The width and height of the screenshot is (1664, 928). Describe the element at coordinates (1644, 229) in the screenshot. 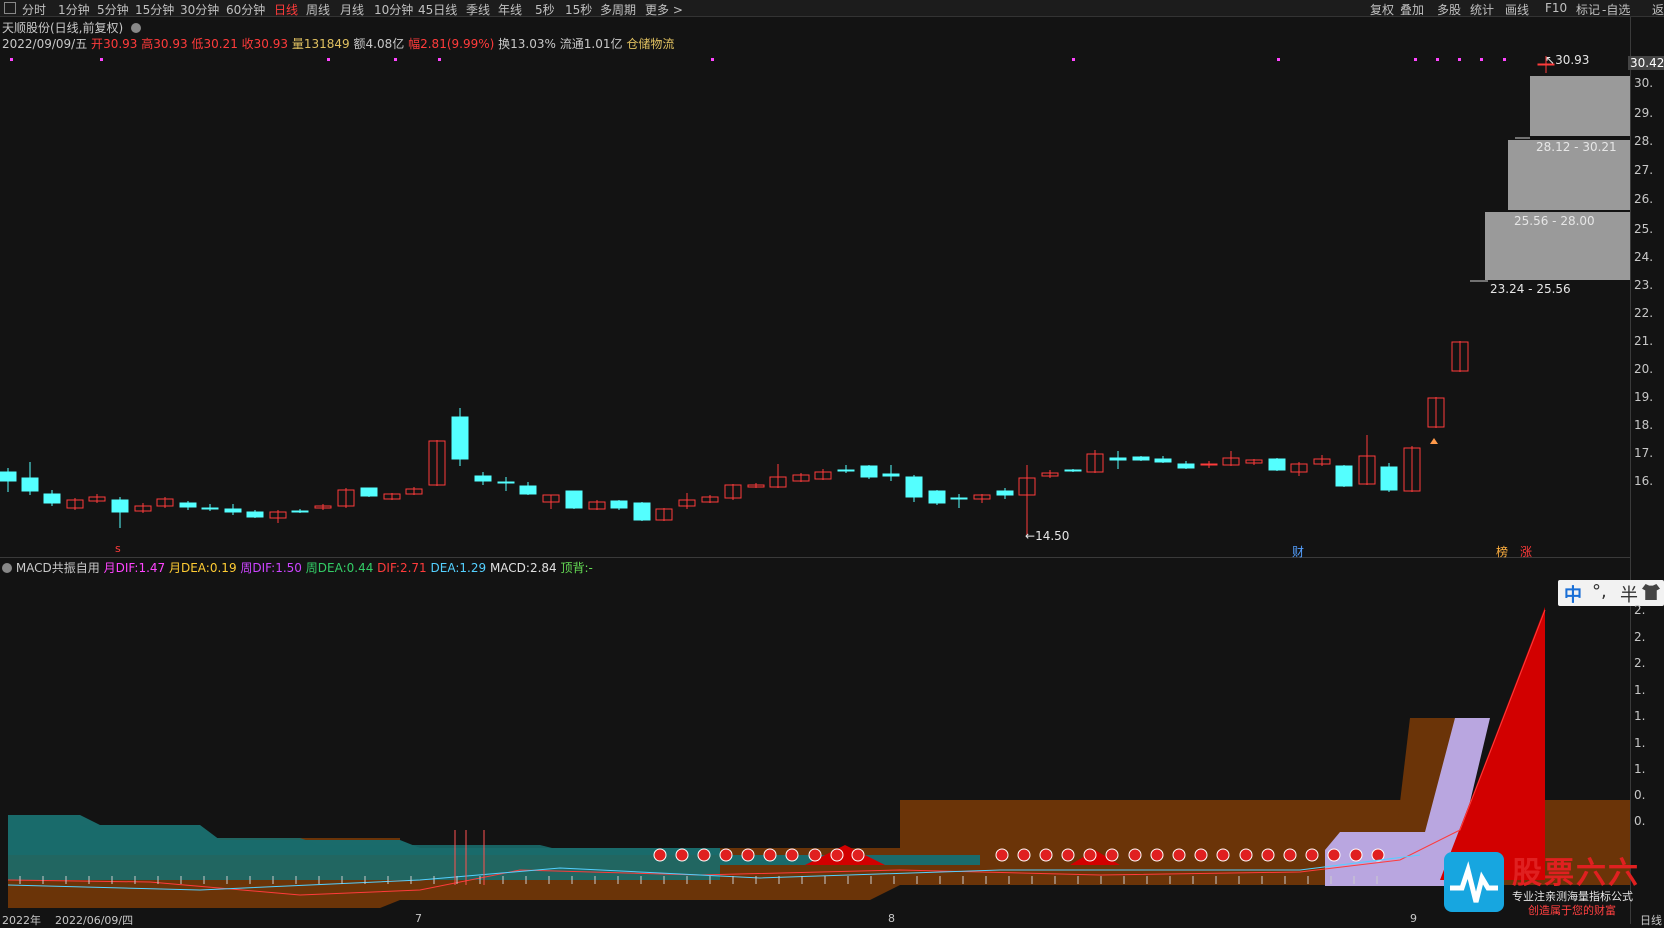

I see `price-tick-6: 25.` at that location.